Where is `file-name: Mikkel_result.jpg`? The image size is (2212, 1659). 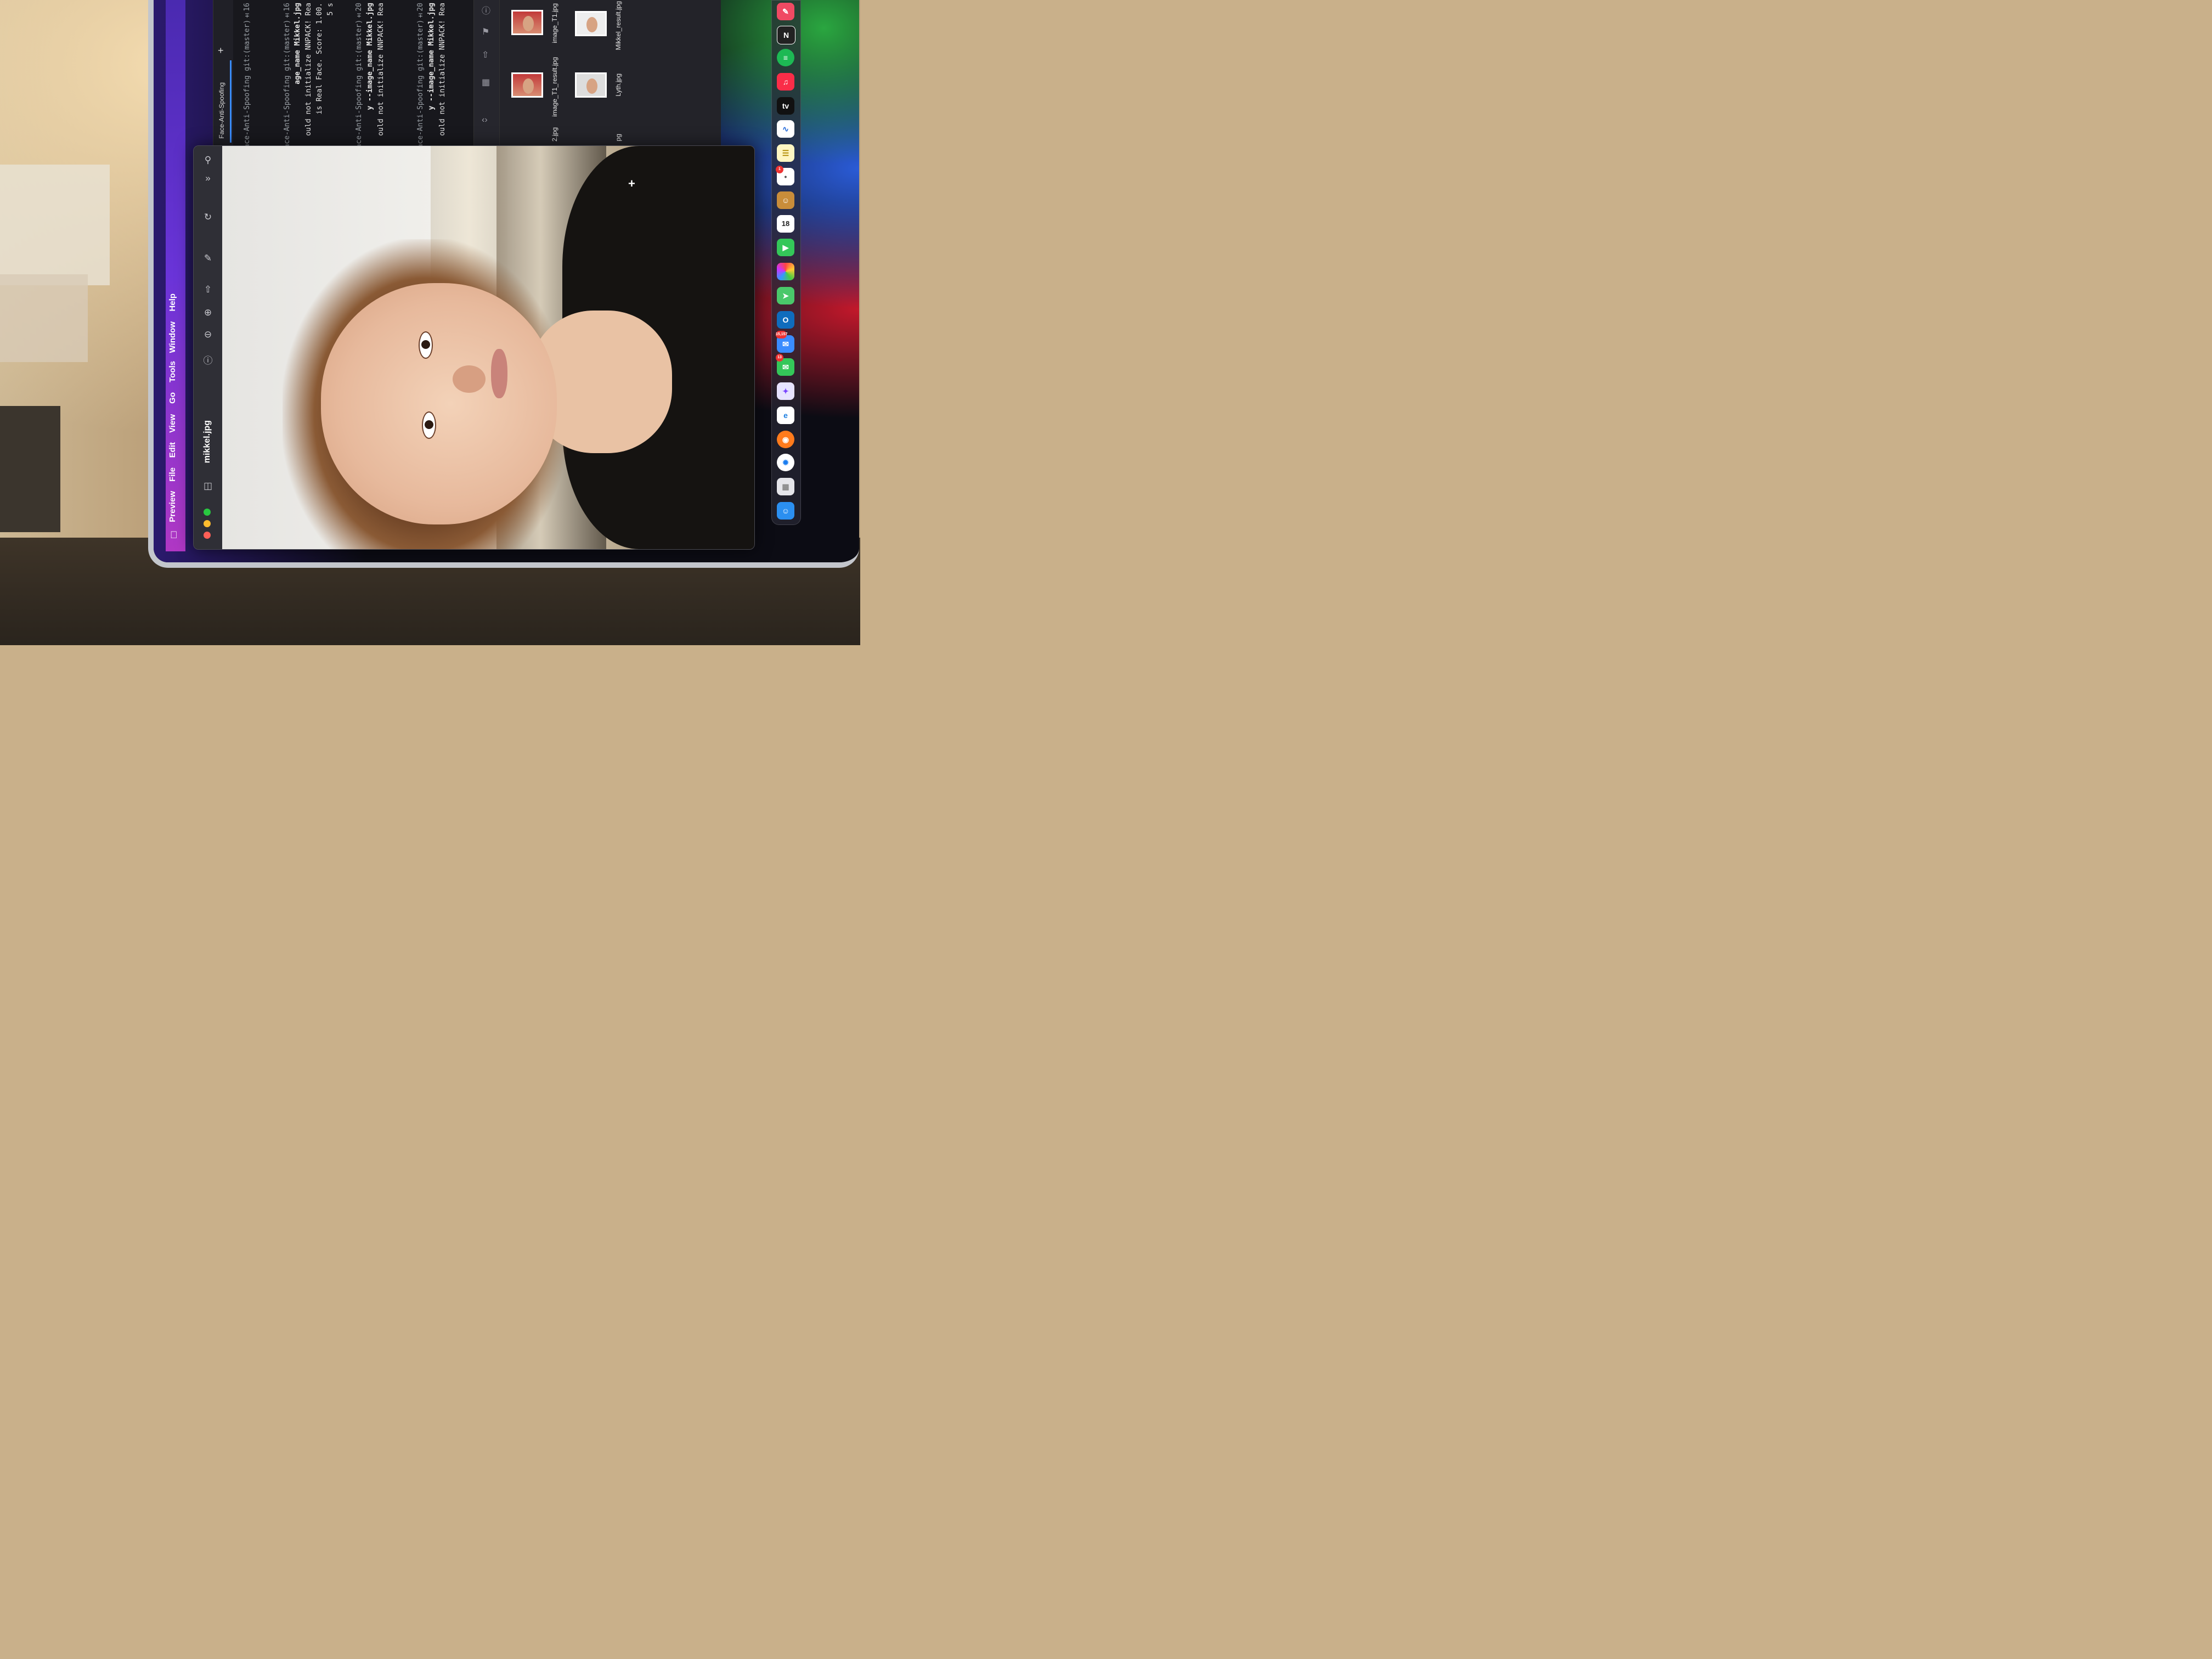
file-name: Mikkel_result.jpg is located at coordinates (618, 25).